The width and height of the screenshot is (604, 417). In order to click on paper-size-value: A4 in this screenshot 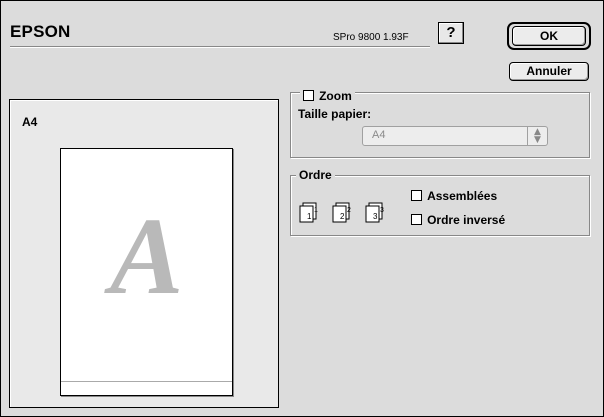, I will do `click(379, 135)`.